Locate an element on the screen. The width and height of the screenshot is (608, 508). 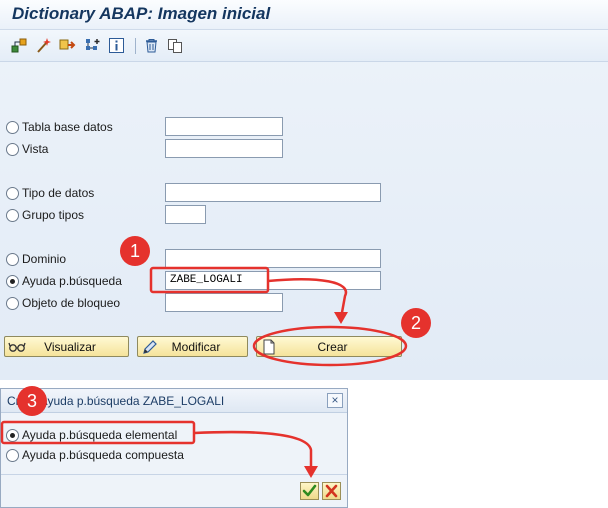
step-badge-1: 1 is located at coordinates (135, 251).